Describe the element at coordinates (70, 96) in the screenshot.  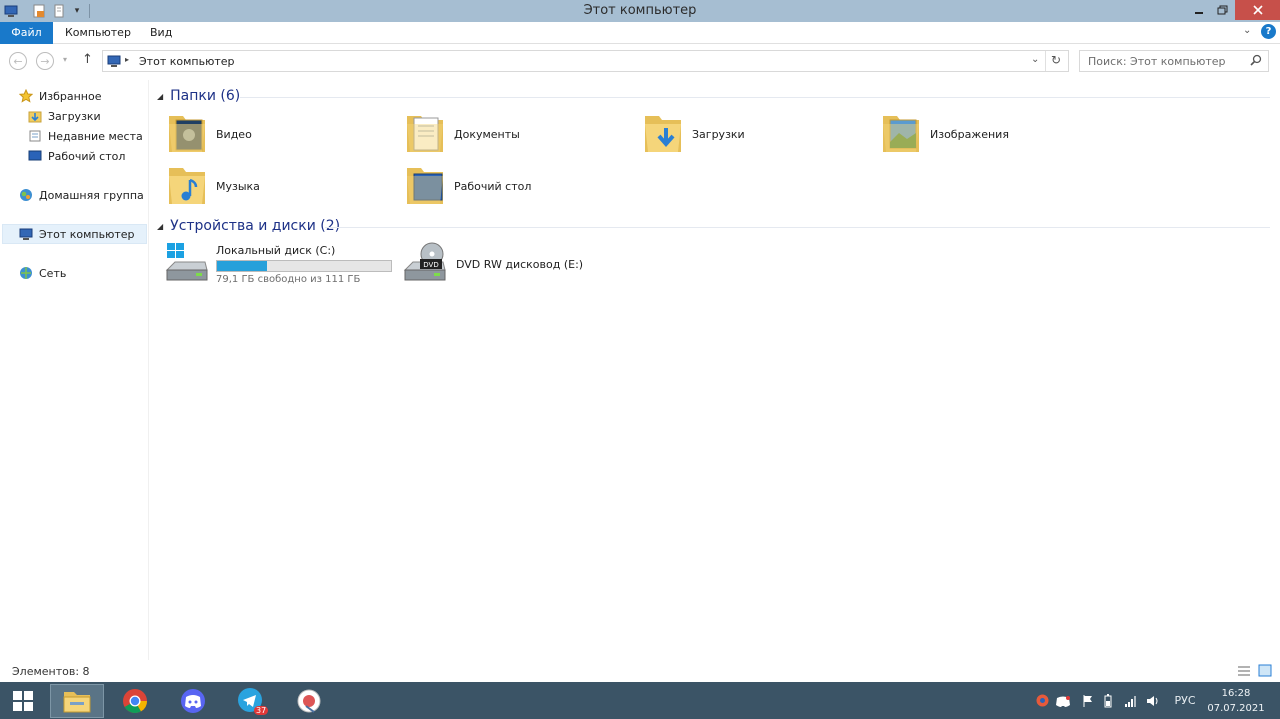
I see `sidebar-item-label: Избранное` at that location.